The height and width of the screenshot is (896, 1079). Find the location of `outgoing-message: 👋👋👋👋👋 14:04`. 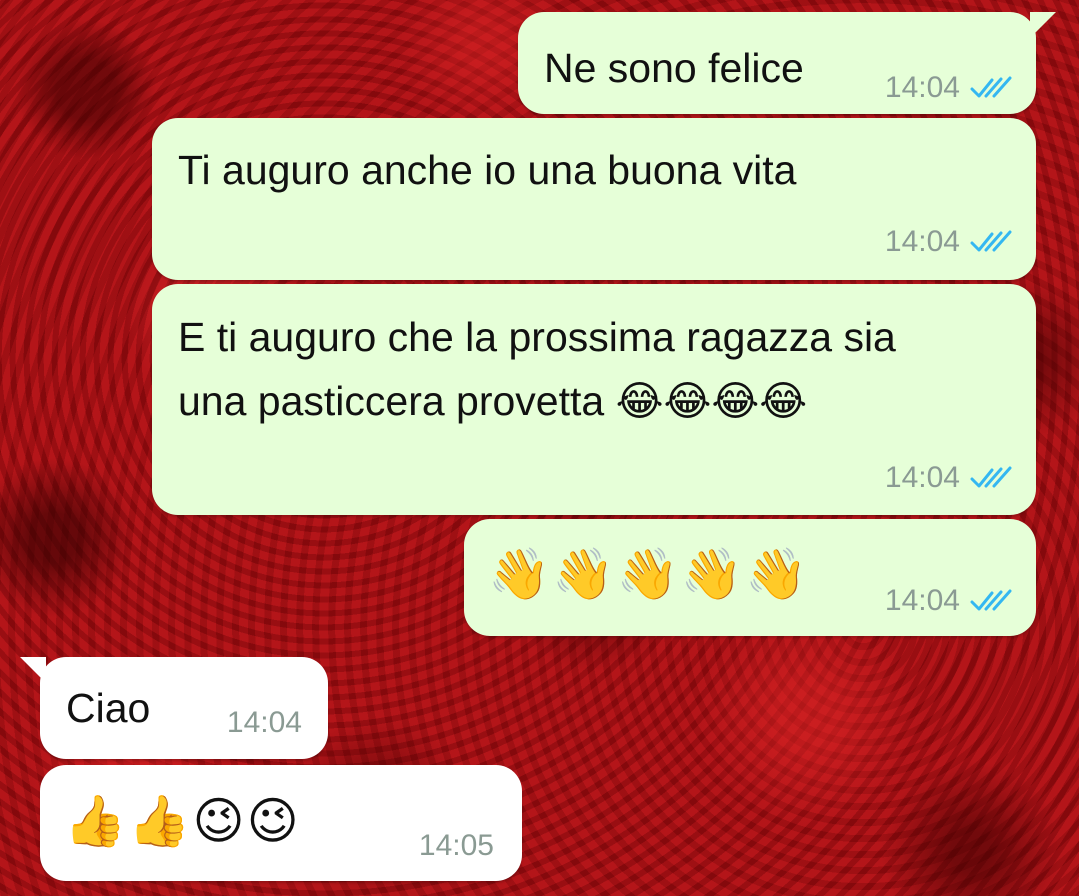

outgoing-message: 👋👋👋👋👋 14:04 is located at coordinates (750, 577).